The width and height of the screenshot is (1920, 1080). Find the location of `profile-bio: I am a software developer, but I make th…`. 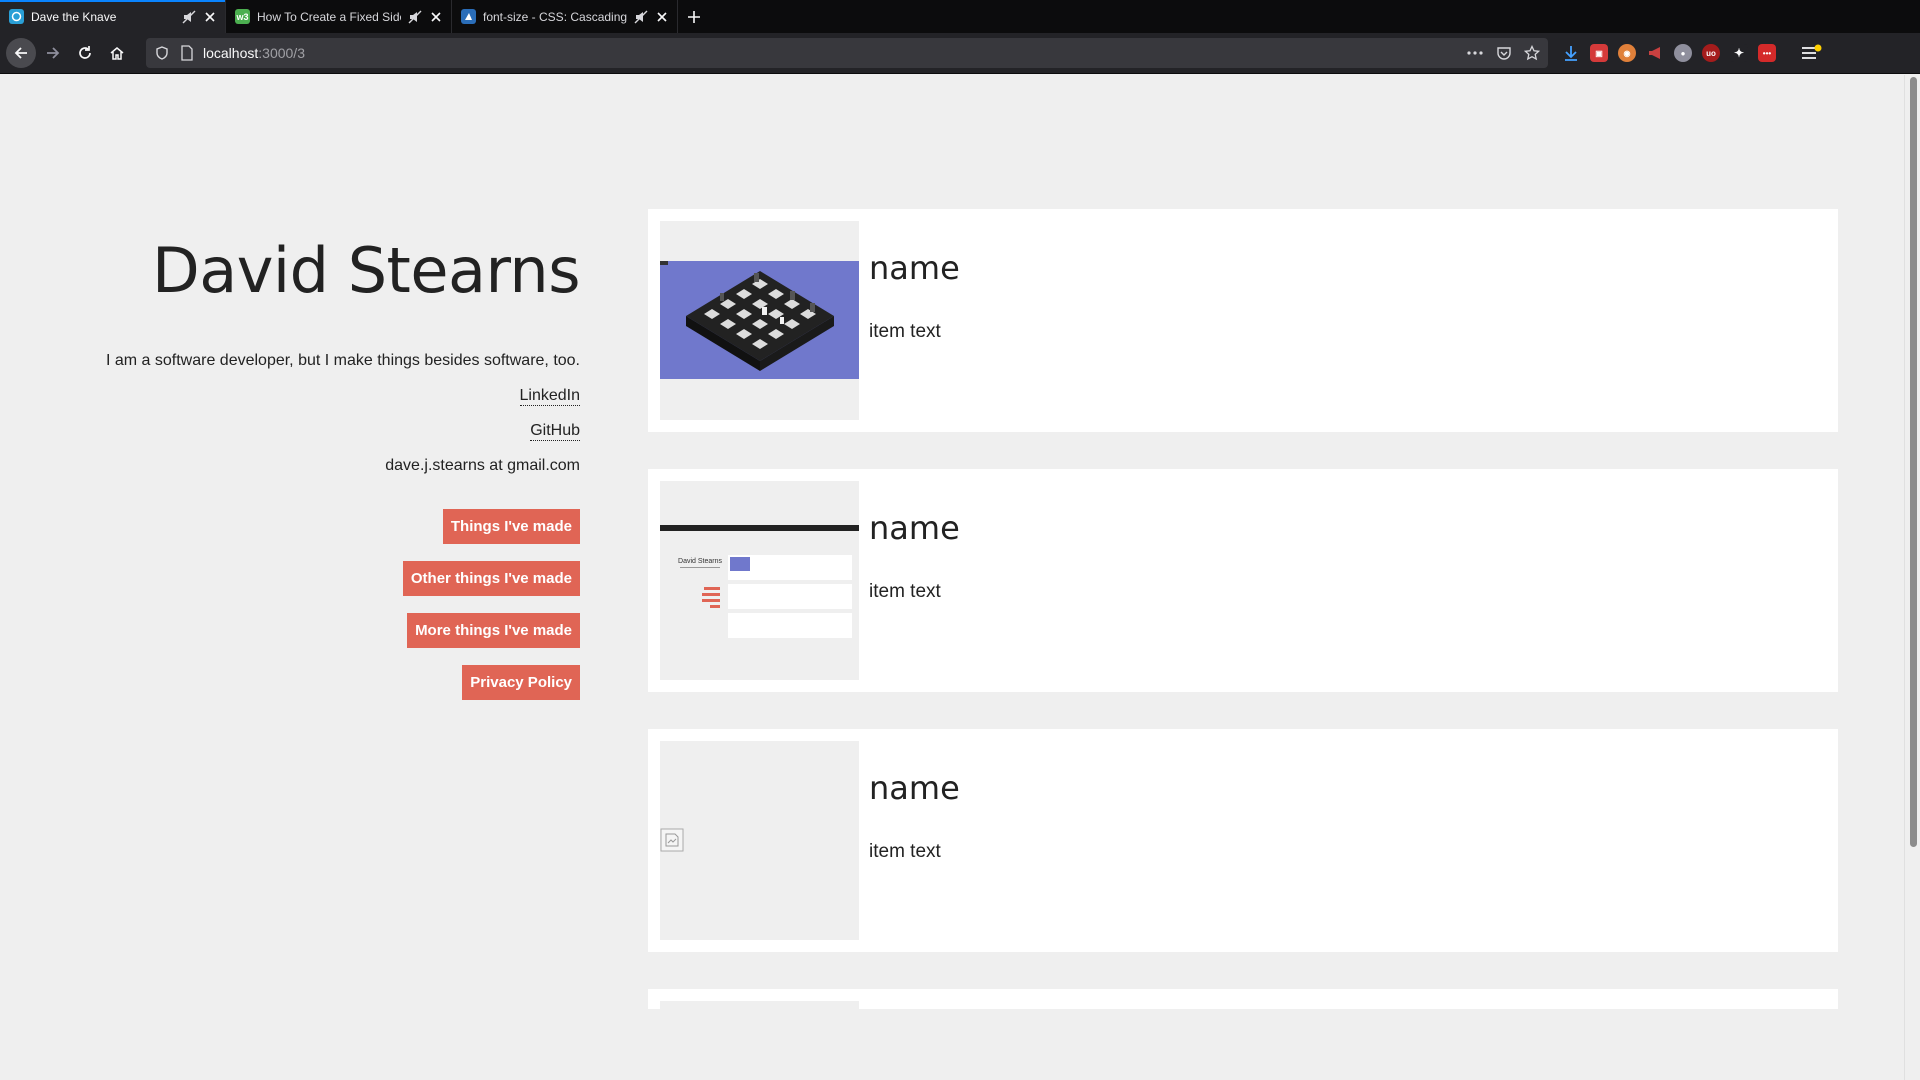

profile-bio: I am a software developer, but I make th… is located at coordinates (342, 360).